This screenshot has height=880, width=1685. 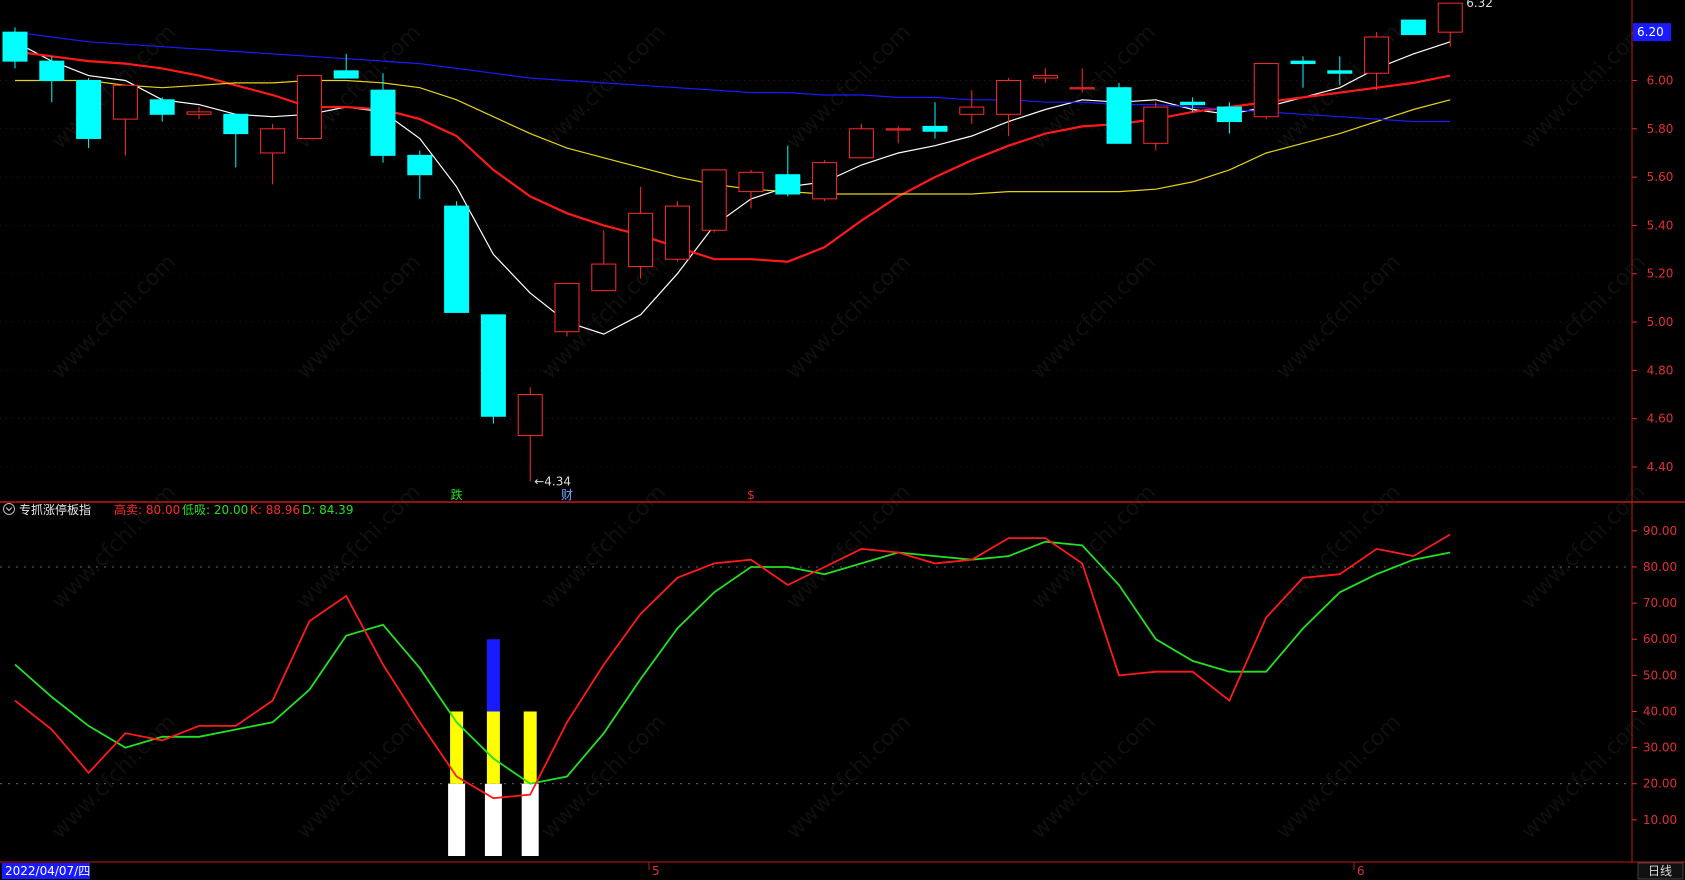 What do you see at coordinates (275, 510) in the screenshot?
I see `k-value-label: K: 88.96` at bounding box center [275, 510].